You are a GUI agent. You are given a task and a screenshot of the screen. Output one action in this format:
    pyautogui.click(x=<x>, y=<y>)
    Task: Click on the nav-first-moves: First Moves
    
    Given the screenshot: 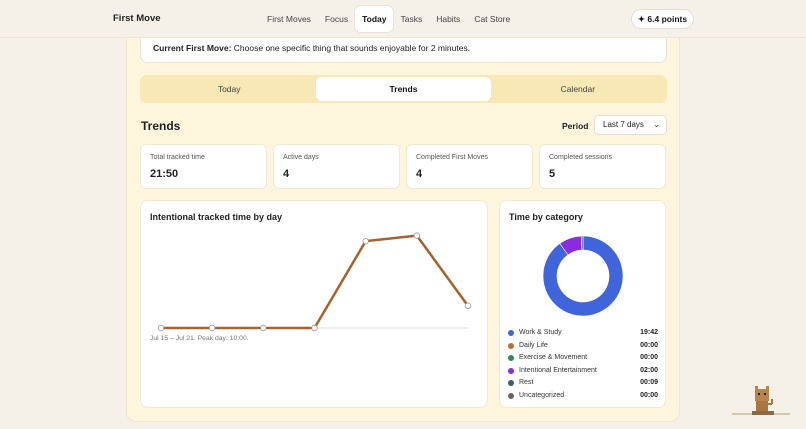 What is the action you would take?
    pyautogui.click(x=289, y=19)
    